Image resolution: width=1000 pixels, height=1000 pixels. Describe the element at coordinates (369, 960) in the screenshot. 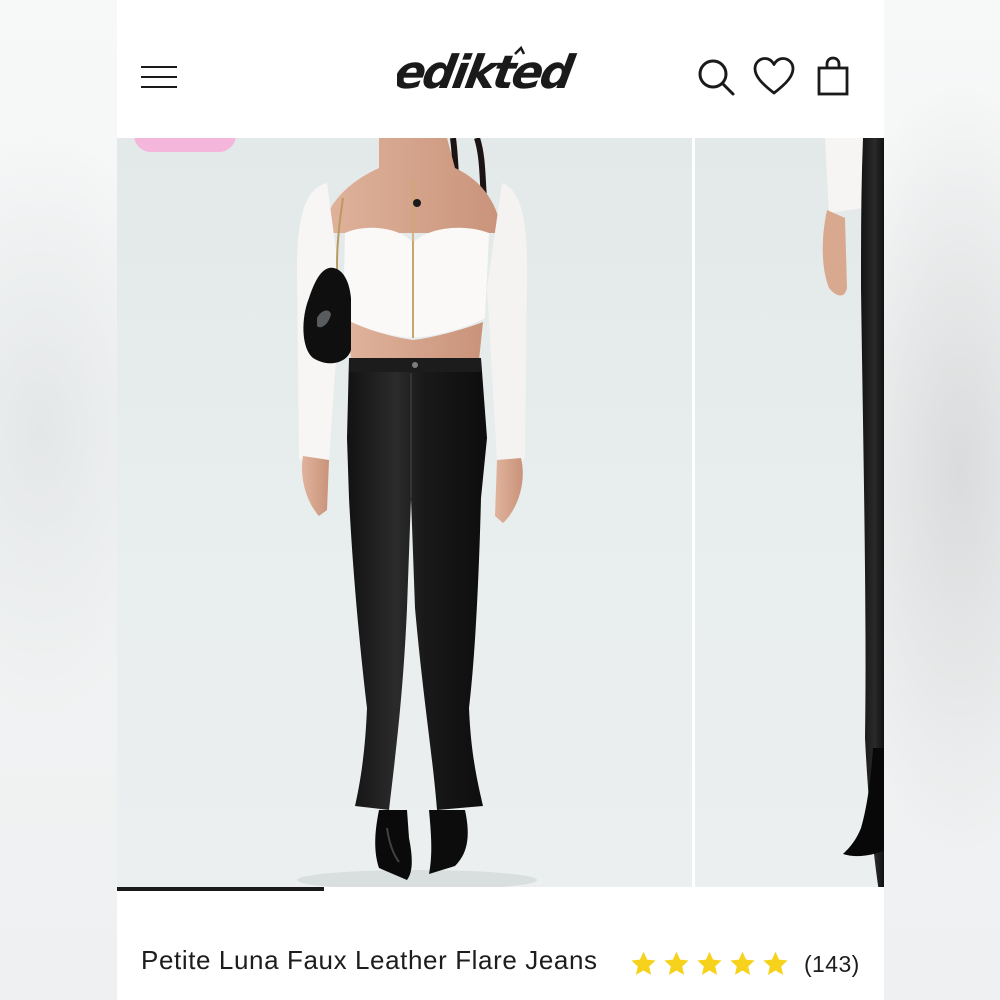

I see `product-title: Petite Luna Faux Leather Flare Jeans` at that location.